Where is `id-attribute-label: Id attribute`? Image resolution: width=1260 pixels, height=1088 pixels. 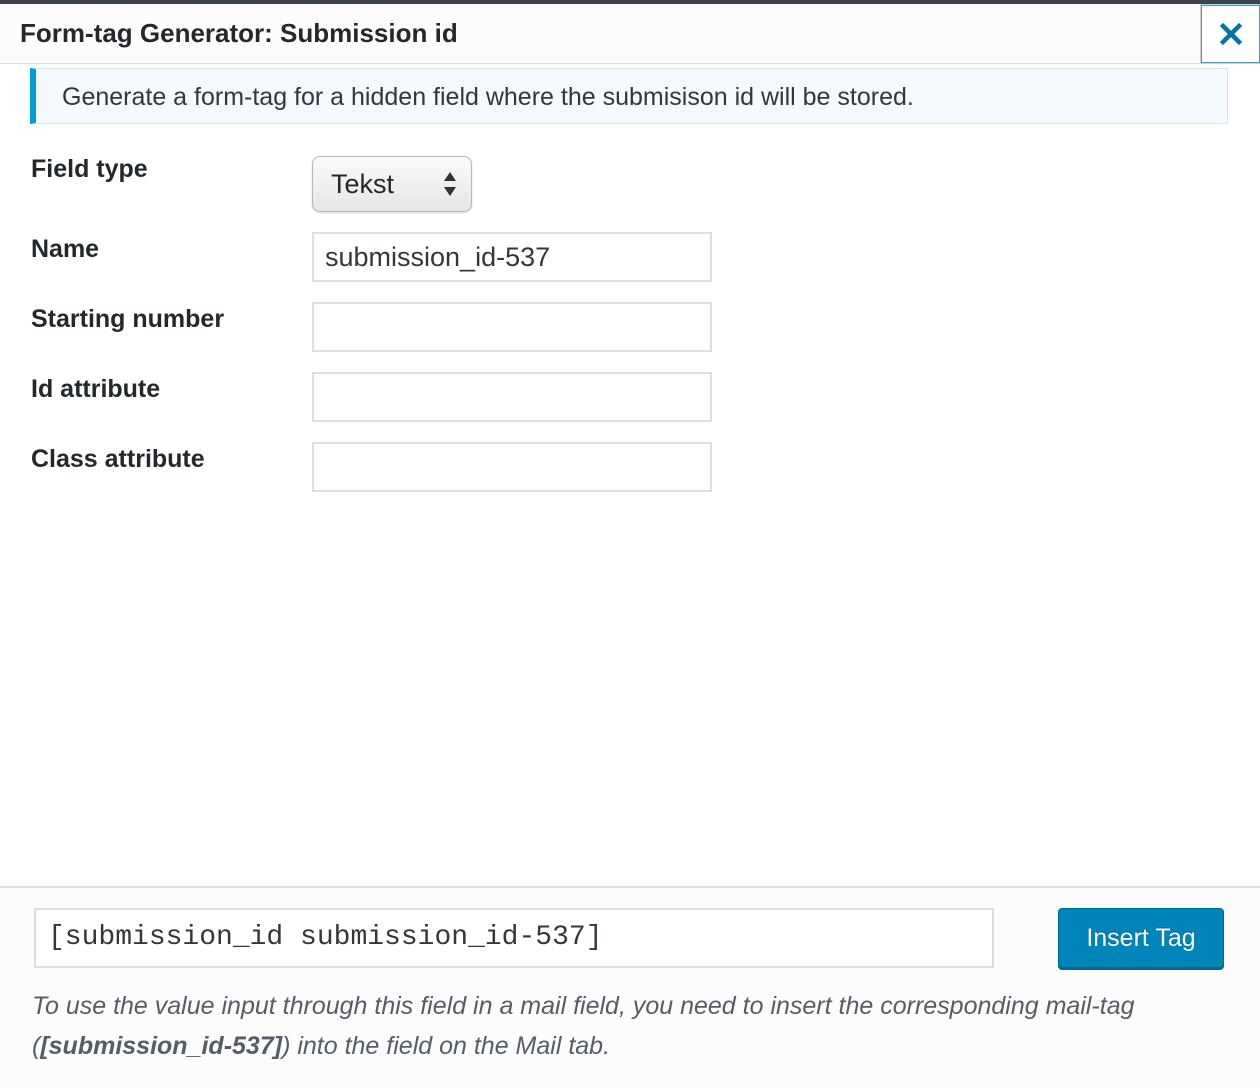
id-attribute-label: Id attribute is located at coordinates (96, 389).